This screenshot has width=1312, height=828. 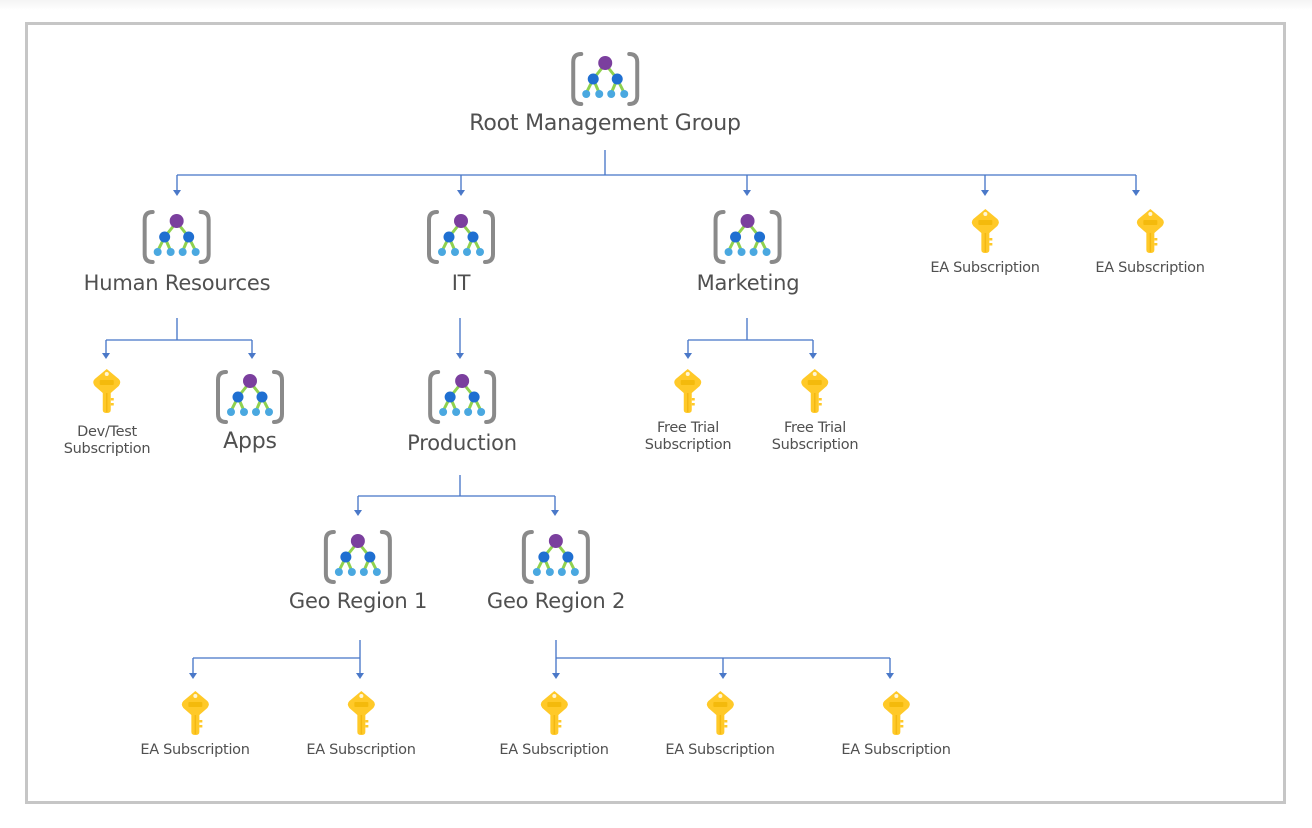 I want to click on node-devtest-subscription: Dev/Test Subscription, so click(x=107, y=413).